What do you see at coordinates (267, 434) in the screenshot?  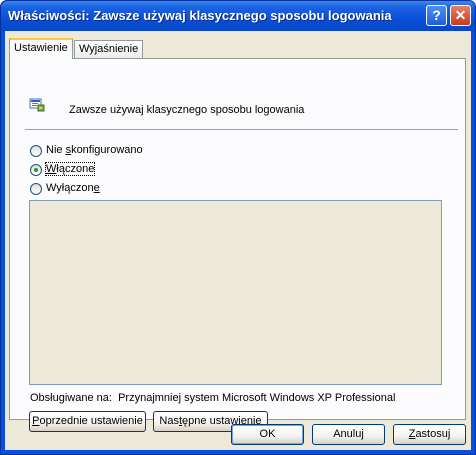 I see `ok-button: OK` at bounding box center [267, 434].